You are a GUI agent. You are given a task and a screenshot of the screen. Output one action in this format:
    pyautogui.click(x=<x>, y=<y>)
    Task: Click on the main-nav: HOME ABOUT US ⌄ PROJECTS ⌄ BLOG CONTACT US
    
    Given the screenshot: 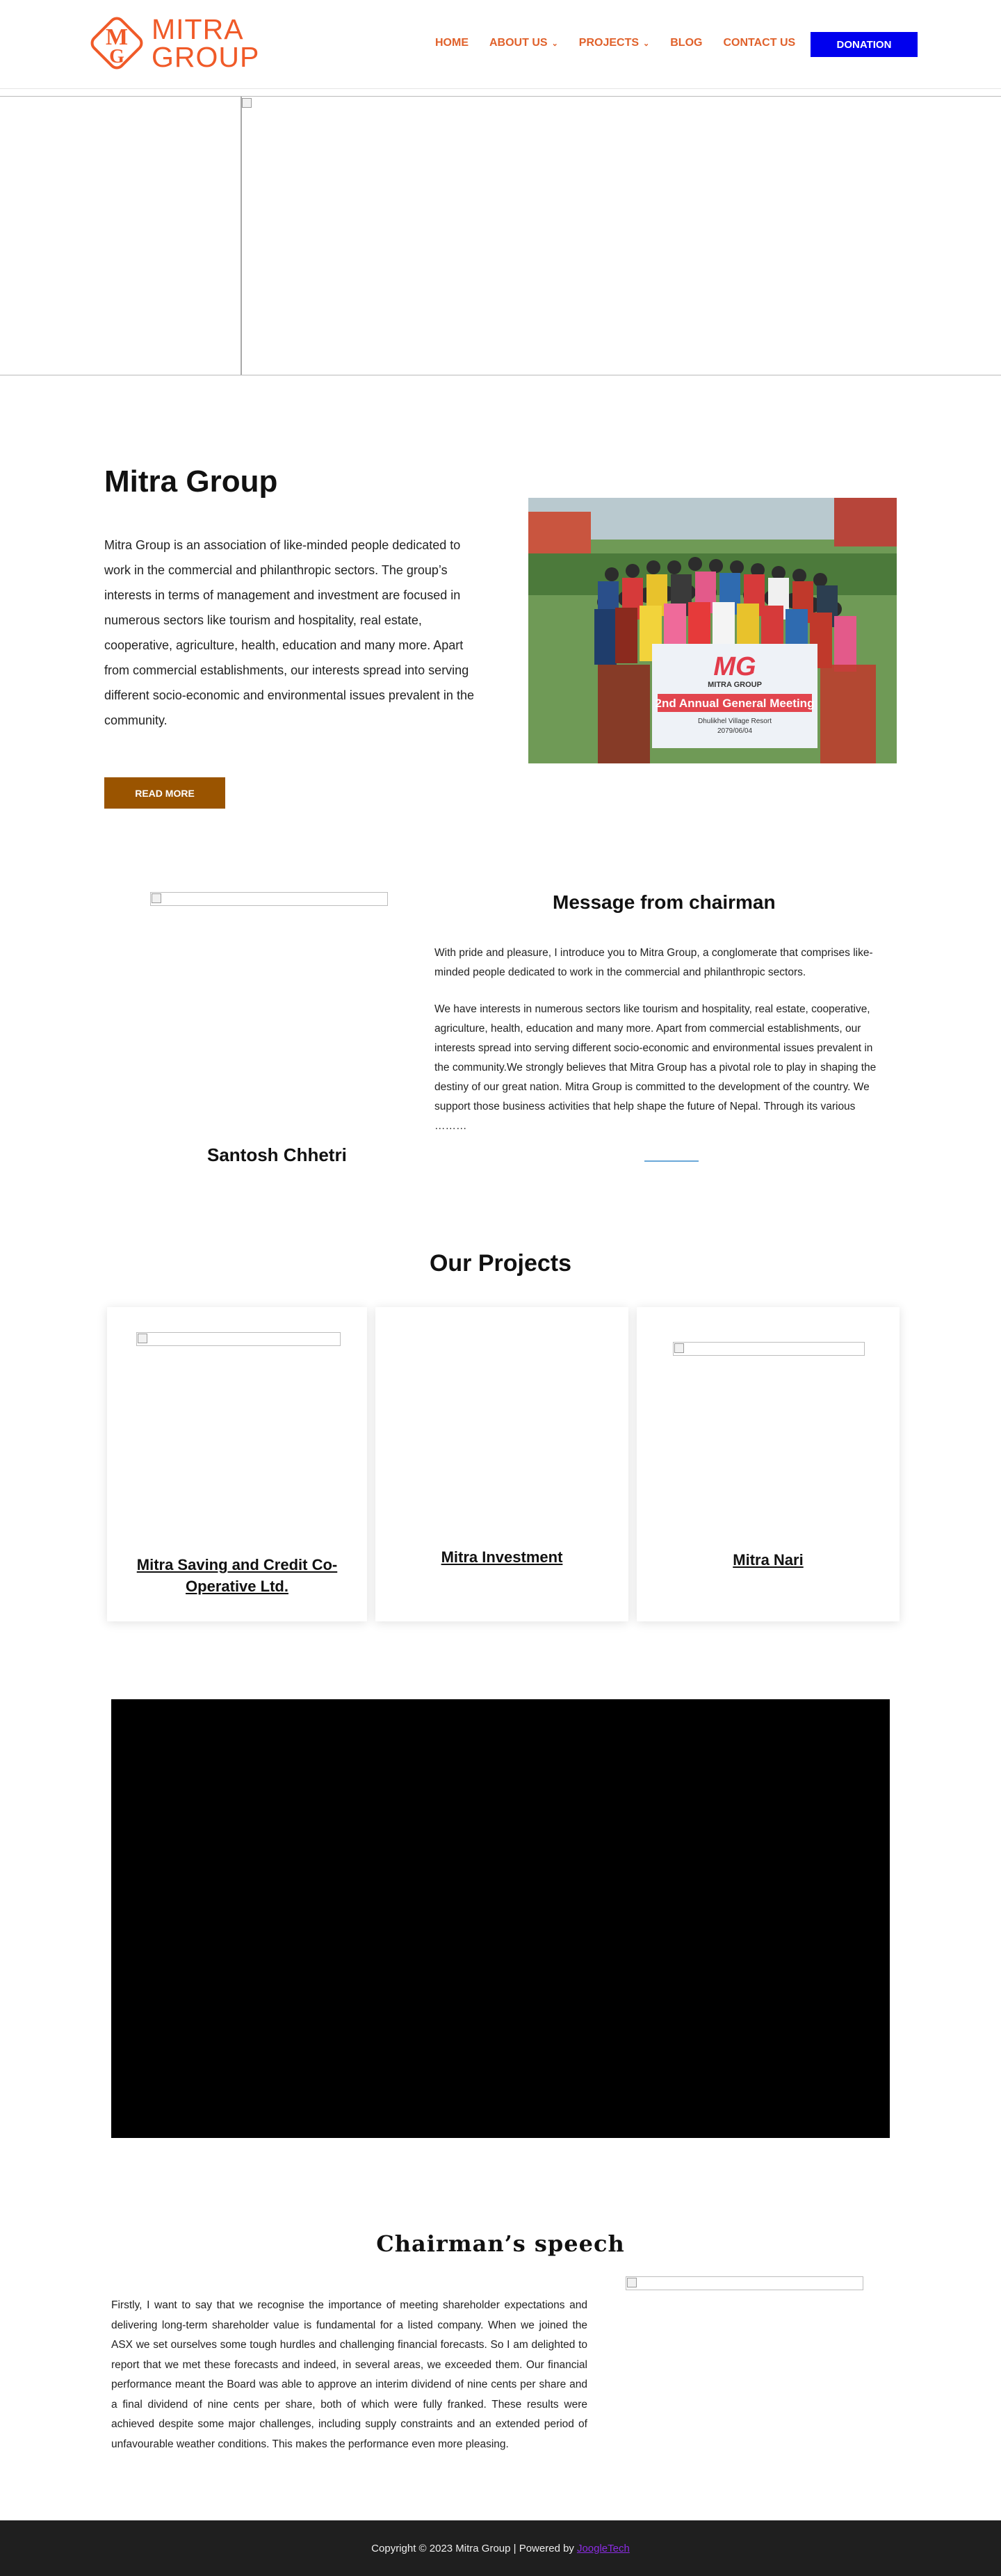 What is the action you would take?
    pyautogui.click(x=615, y=43)
    